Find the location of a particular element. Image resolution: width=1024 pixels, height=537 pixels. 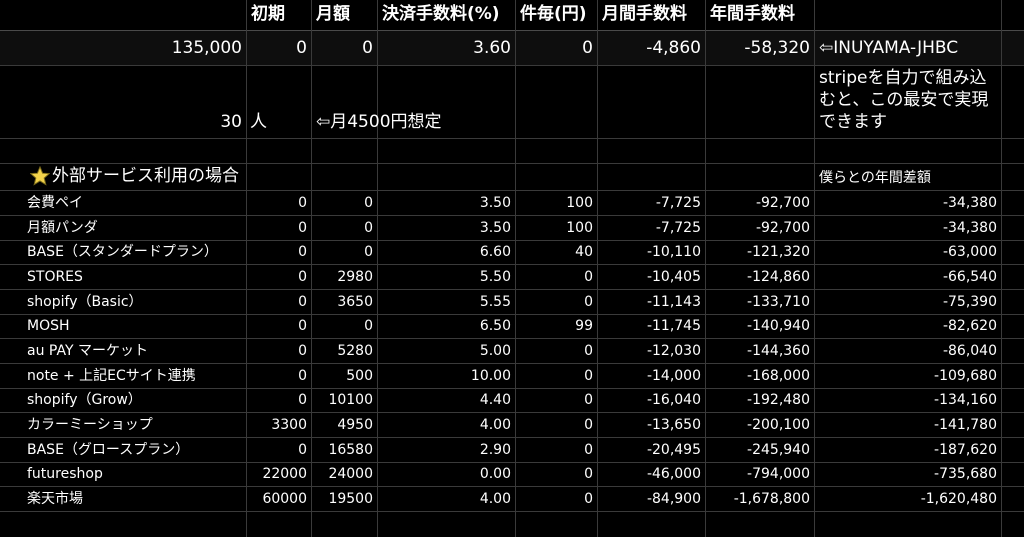

service-annual-fee: -144,360 is located at coordinates (759, 351).